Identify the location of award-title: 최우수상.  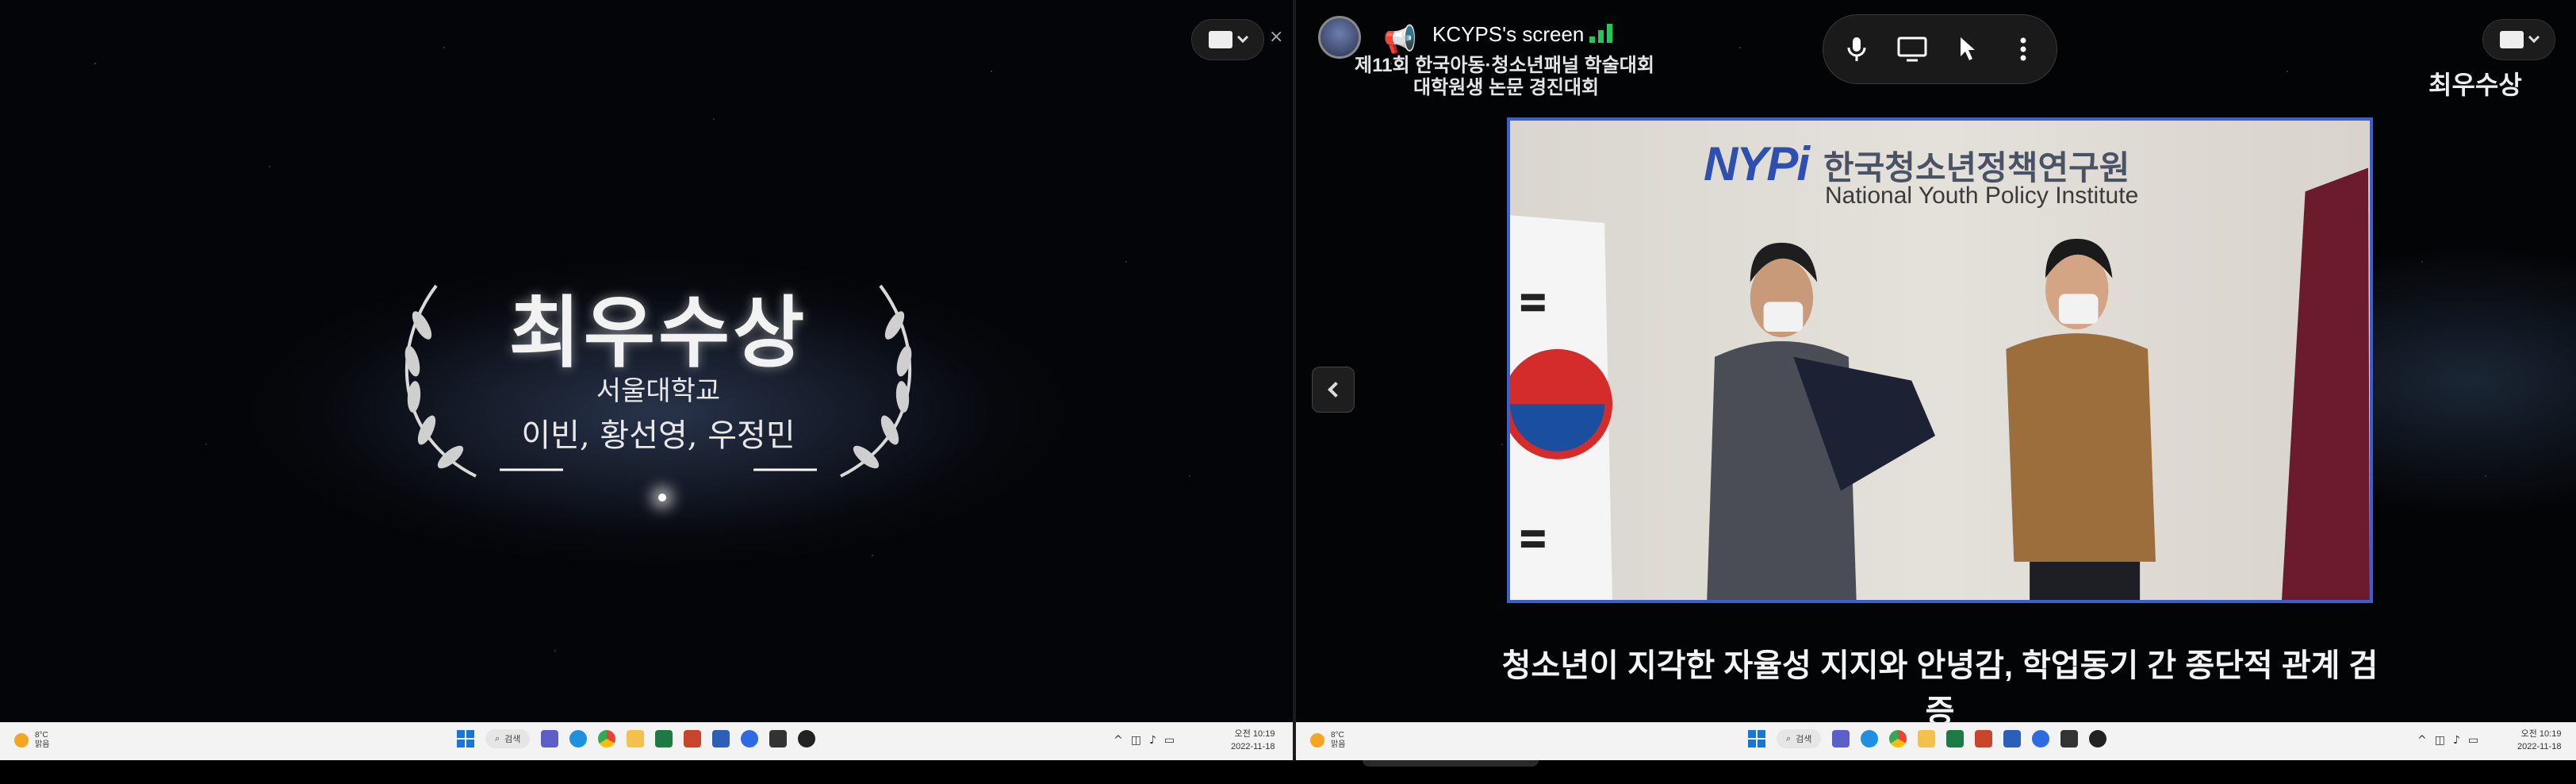
(658, 333).